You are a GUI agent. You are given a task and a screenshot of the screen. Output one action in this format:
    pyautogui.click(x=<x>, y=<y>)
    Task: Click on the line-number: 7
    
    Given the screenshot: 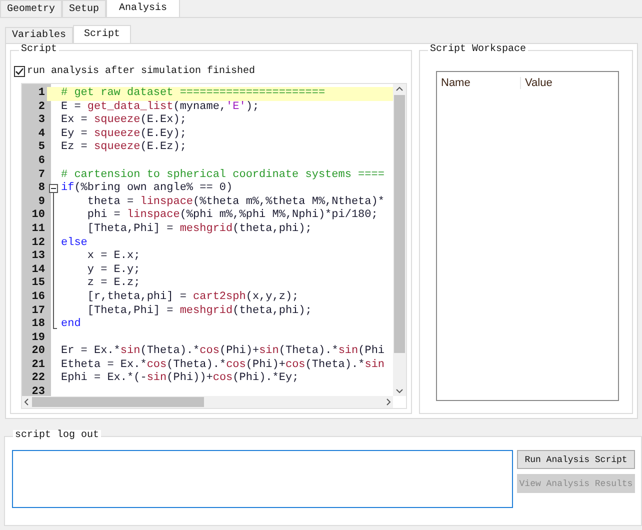 What is the action you would take?
    pyautogui.click(x=41, y=175)
    